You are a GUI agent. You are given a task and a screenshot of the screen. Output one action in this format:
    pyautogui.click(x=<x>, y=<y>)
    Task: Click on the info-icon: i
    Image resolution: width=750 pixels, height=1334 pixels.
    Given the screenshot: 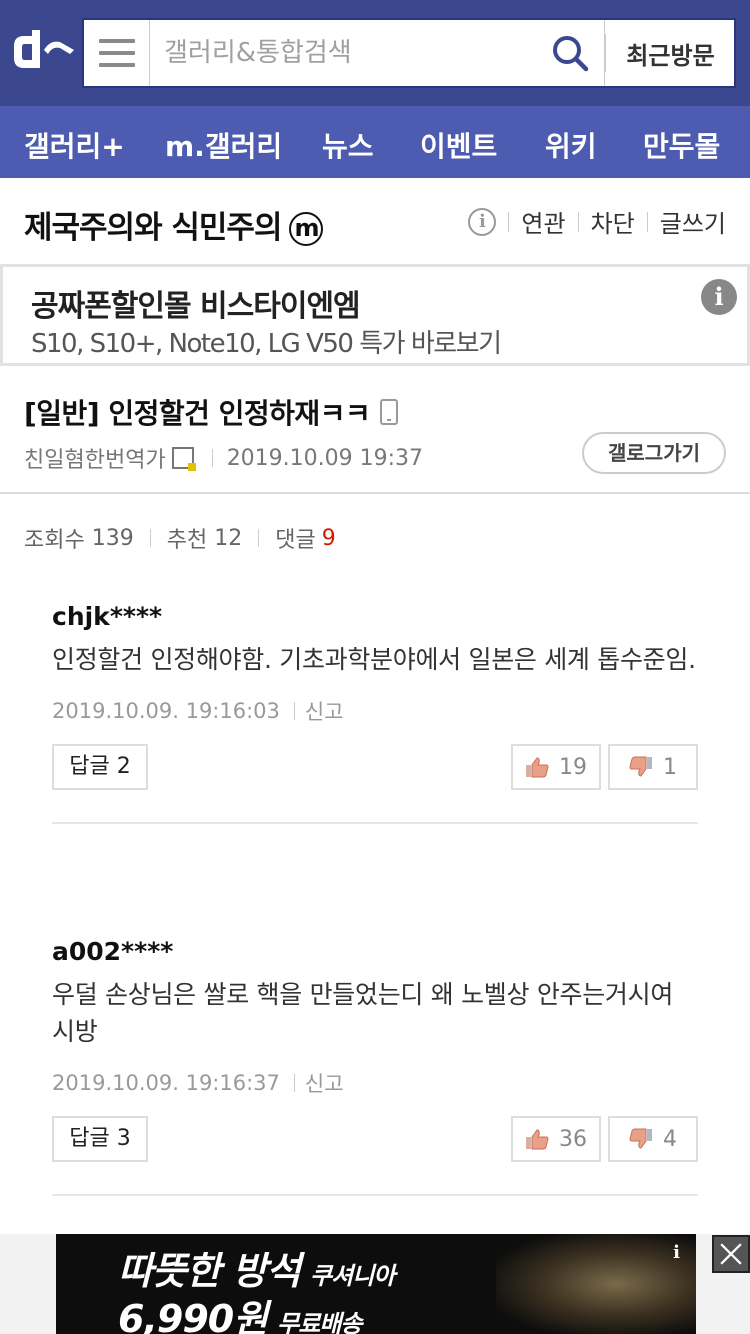 What is the action you would take?
    pyautogui.click(x=482, y=221)
    